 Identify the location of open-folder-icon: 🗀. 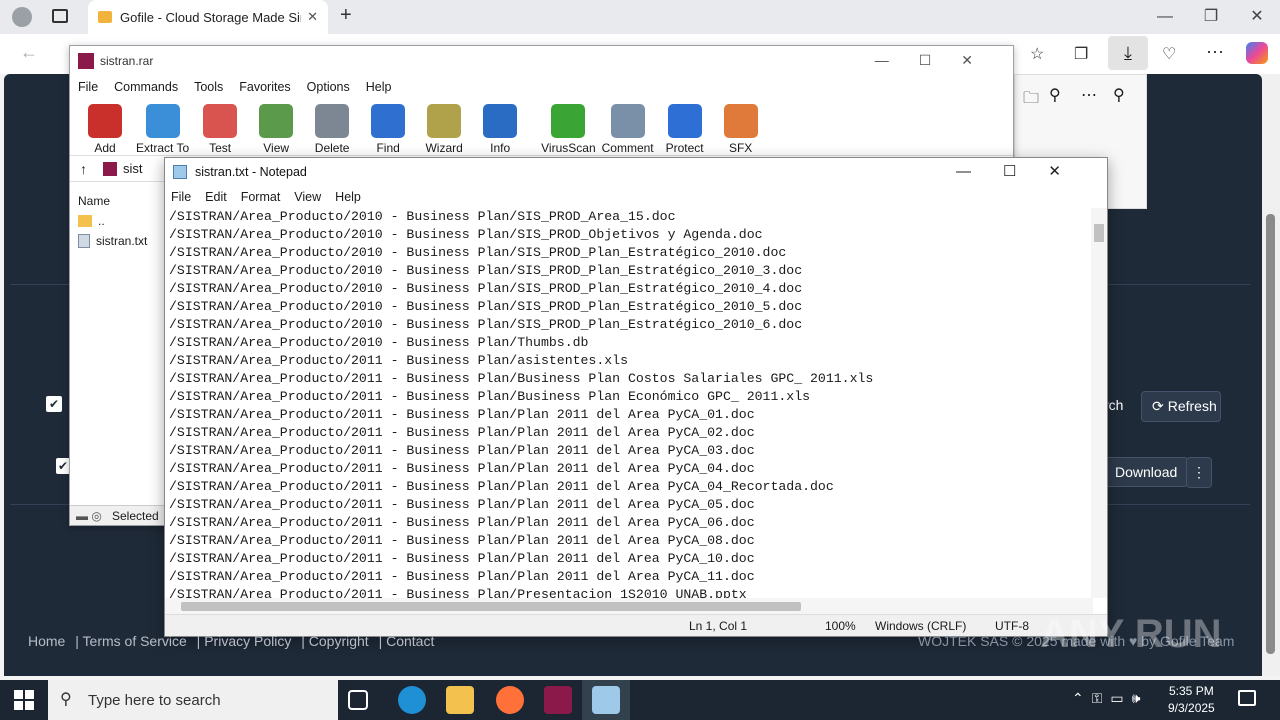
(1031, 100).